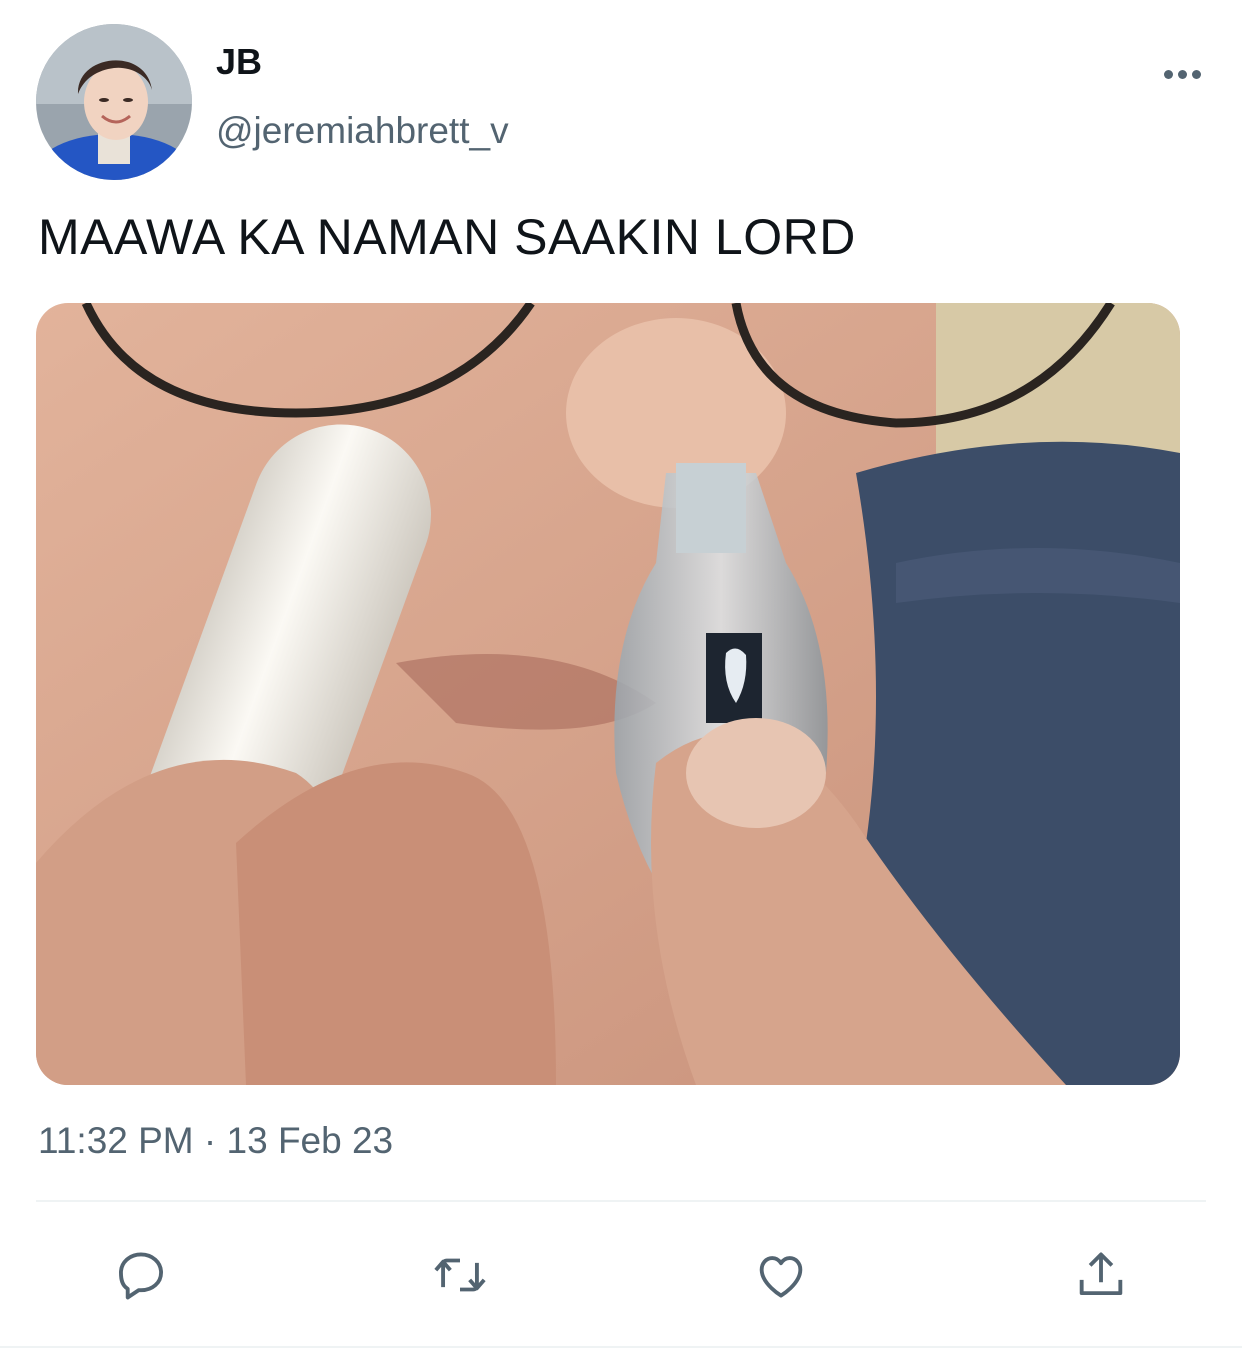 Image resolution: width=1242 pixels, height=1366 pixels. I want to click on tweet-text: MAAWA KA NAMAN SAAKIN LORD, so click(447, 237).